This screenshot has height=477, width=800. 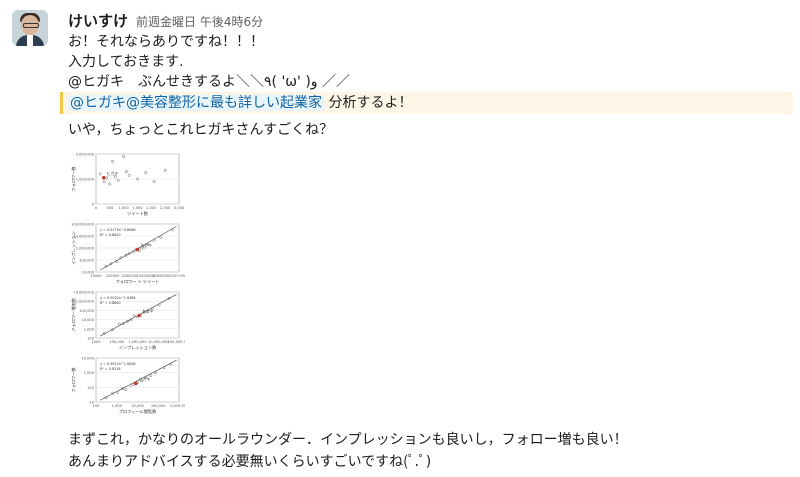 What do you see at coordinates (151, 208) in the screenshot?
I see `x-tick-label: 2,000` at bounding box center [151, 208].